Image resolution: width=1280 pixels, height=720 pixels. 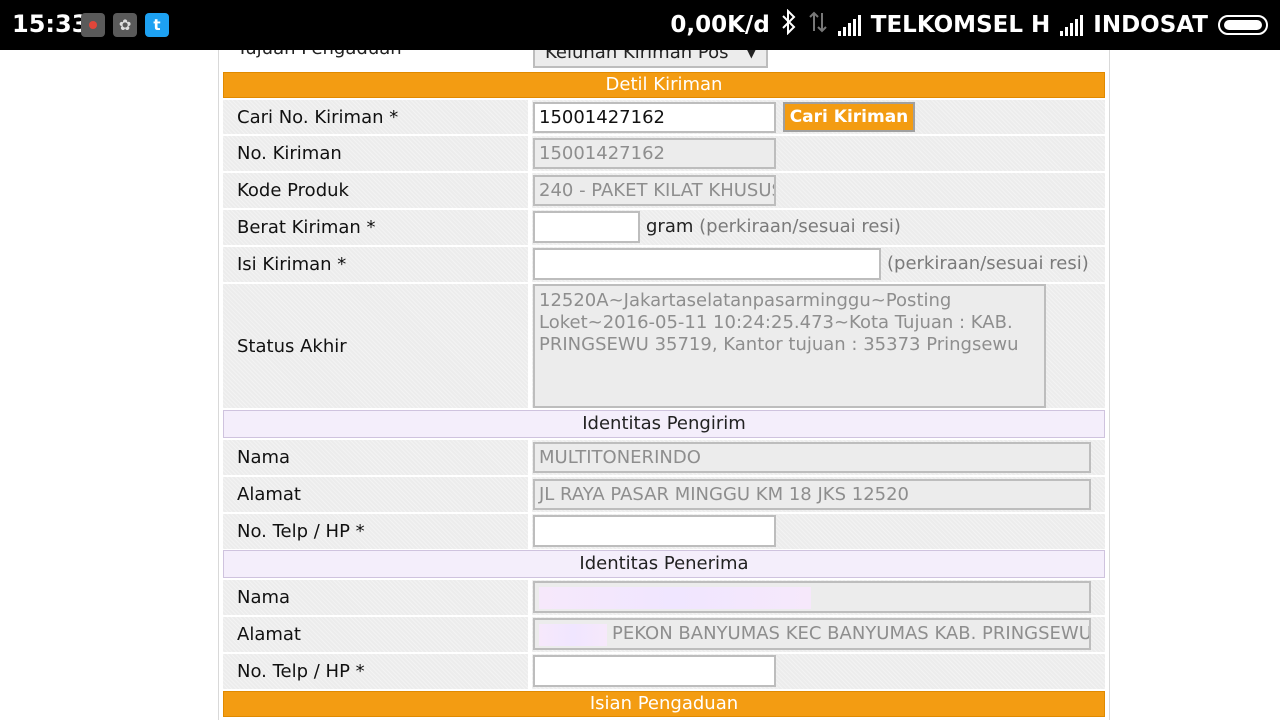 I want to click on pengirim-alamat-field: JL RAYA PASAR MINGGU KM 18 JKS 12520, so click(x=812, y=494).